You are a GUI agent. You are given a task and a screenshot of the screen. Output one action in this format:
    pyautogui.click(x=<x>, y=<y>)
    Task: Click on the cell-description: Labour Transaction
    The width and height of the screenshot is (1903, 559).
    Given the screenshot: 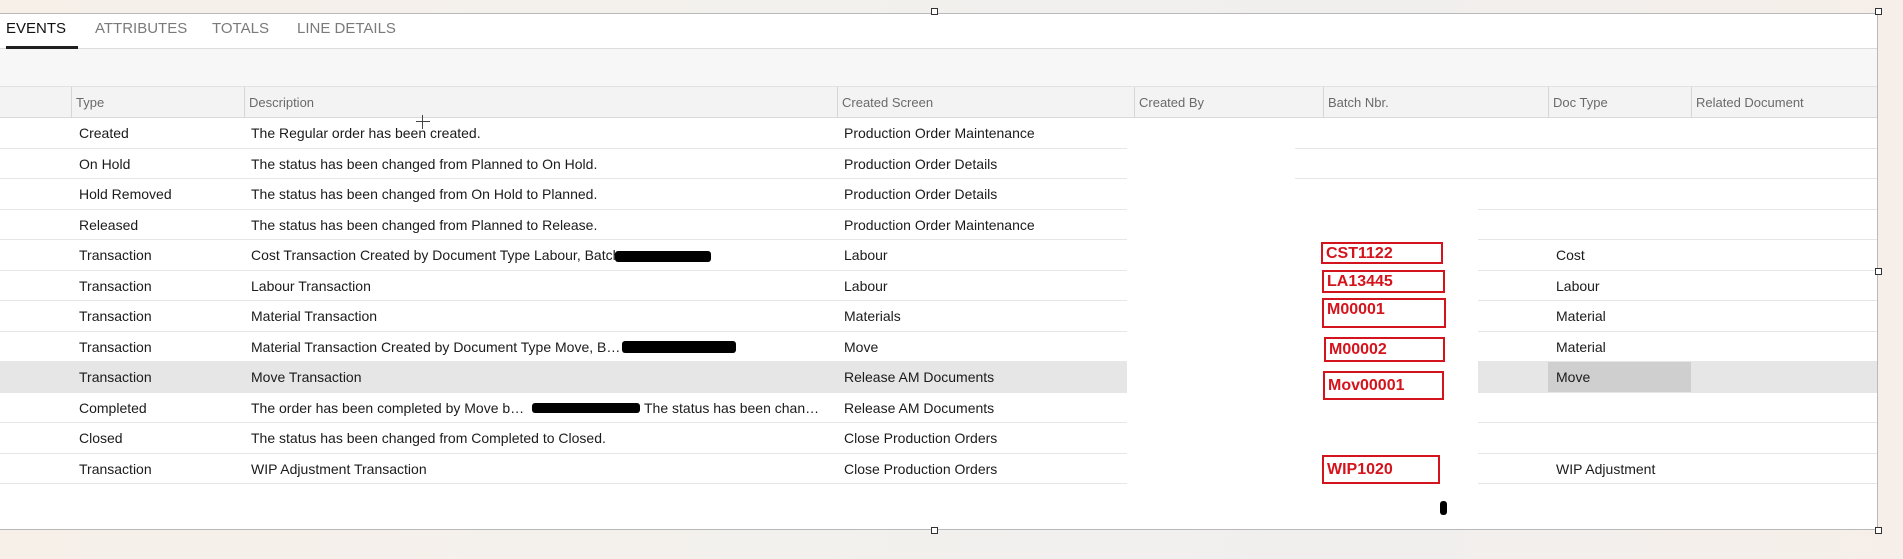 What is the action you would take?
    pyautogui.click(x=311, y=285)
    